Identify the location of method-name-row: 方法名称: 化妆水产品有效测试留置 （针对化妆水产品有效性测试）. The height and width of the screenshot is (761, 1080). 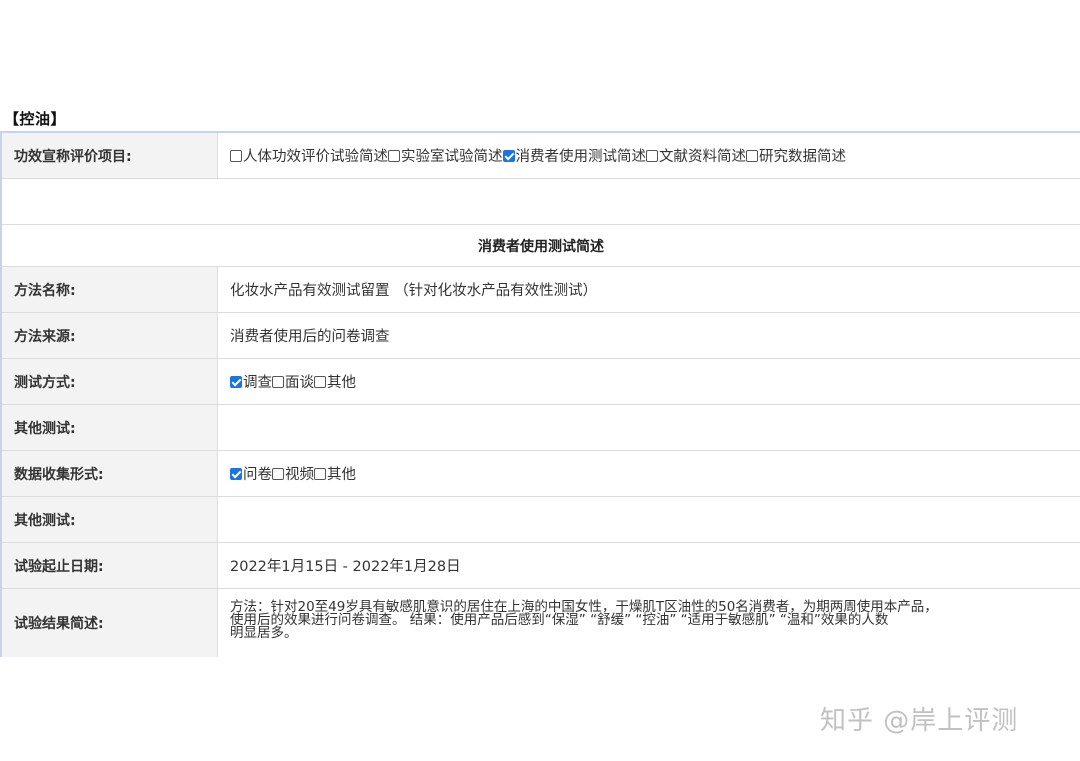
(541, 290).